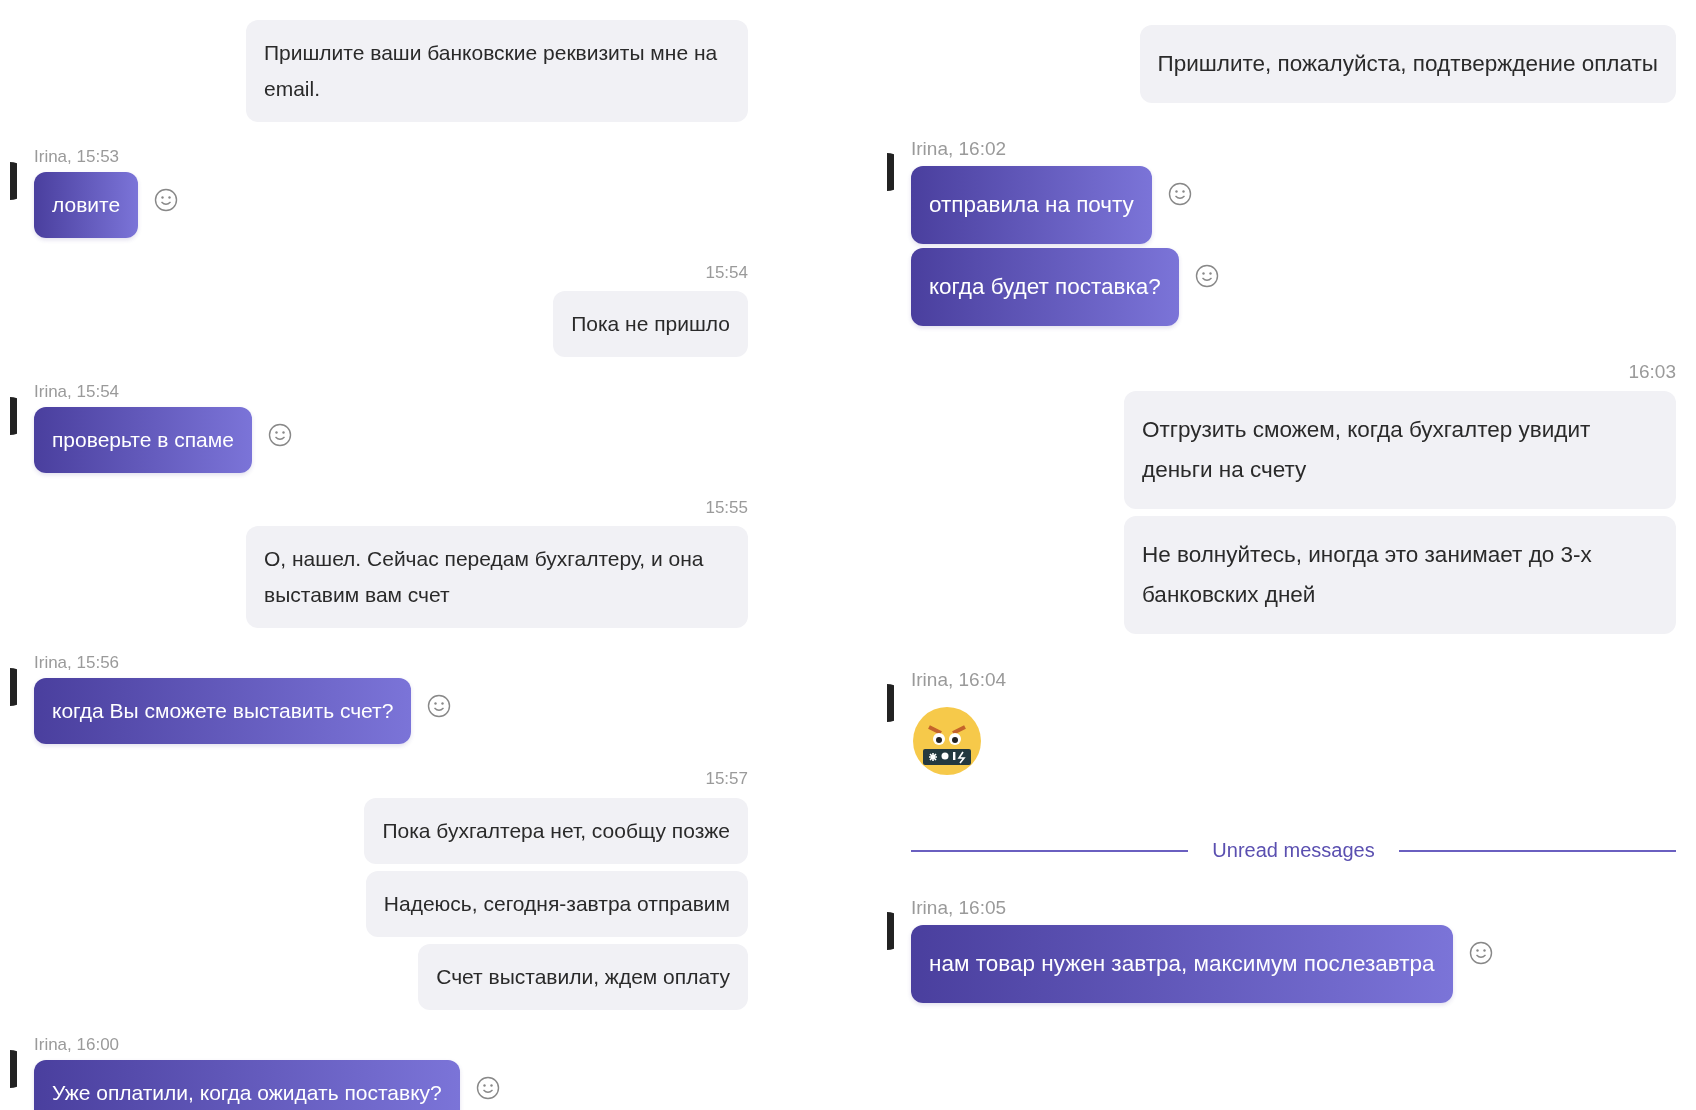 The image size is (1696, 1110). What do you see at coordinates (1407, 64) in the screenshot?
I see `sent-message-bubble: Пришлите, пожалуйста, подтверждение оплаты` at bounding box center [1407, 64].